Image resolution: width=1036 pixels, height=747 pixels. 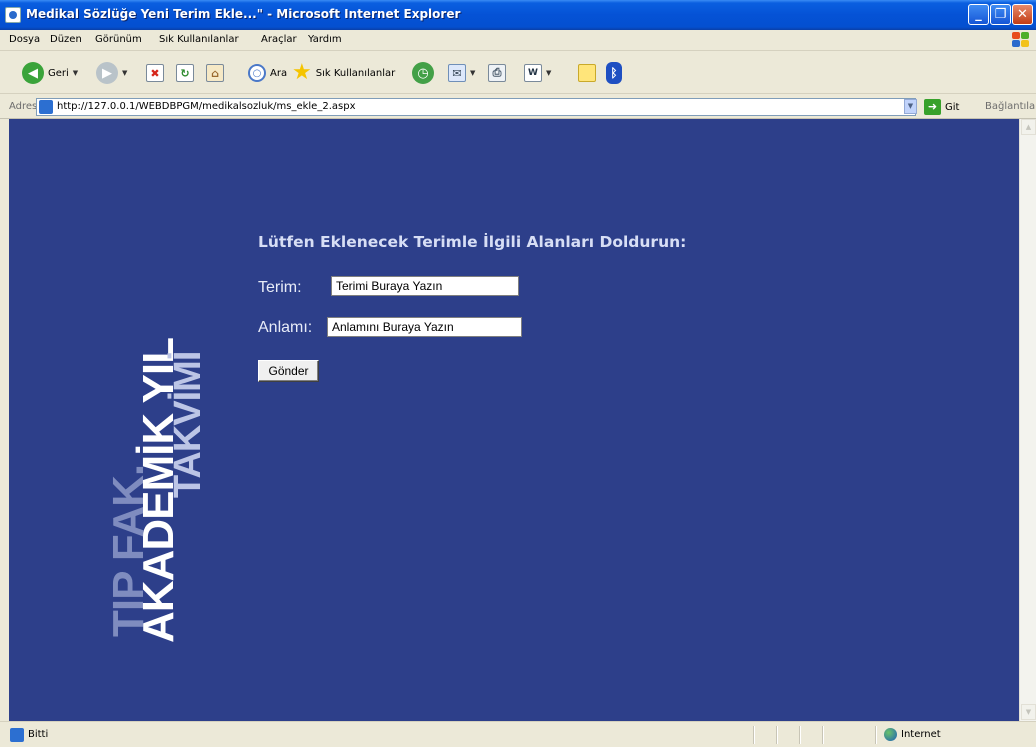 I want to click on go-button: ➜ Git, so click(x=941, y=107).